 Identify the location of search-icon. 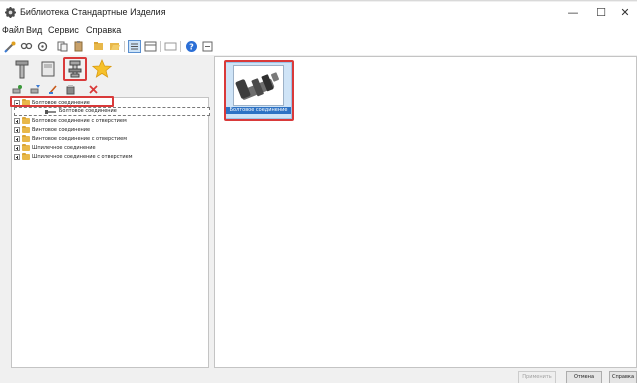
(26, 46).